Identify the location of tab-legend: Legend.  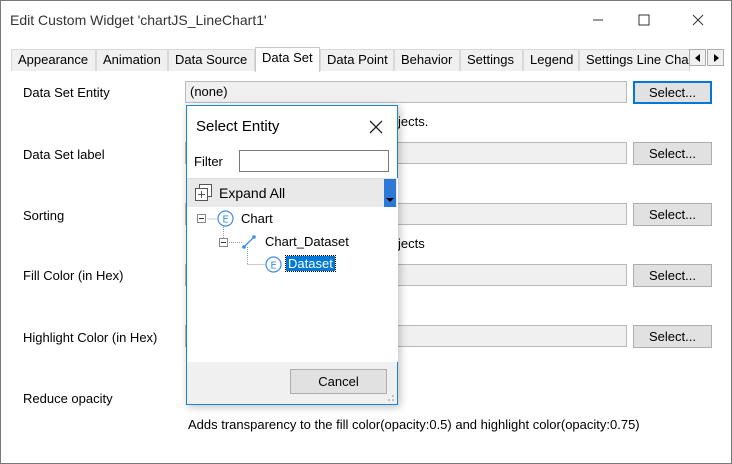
(551, 60).